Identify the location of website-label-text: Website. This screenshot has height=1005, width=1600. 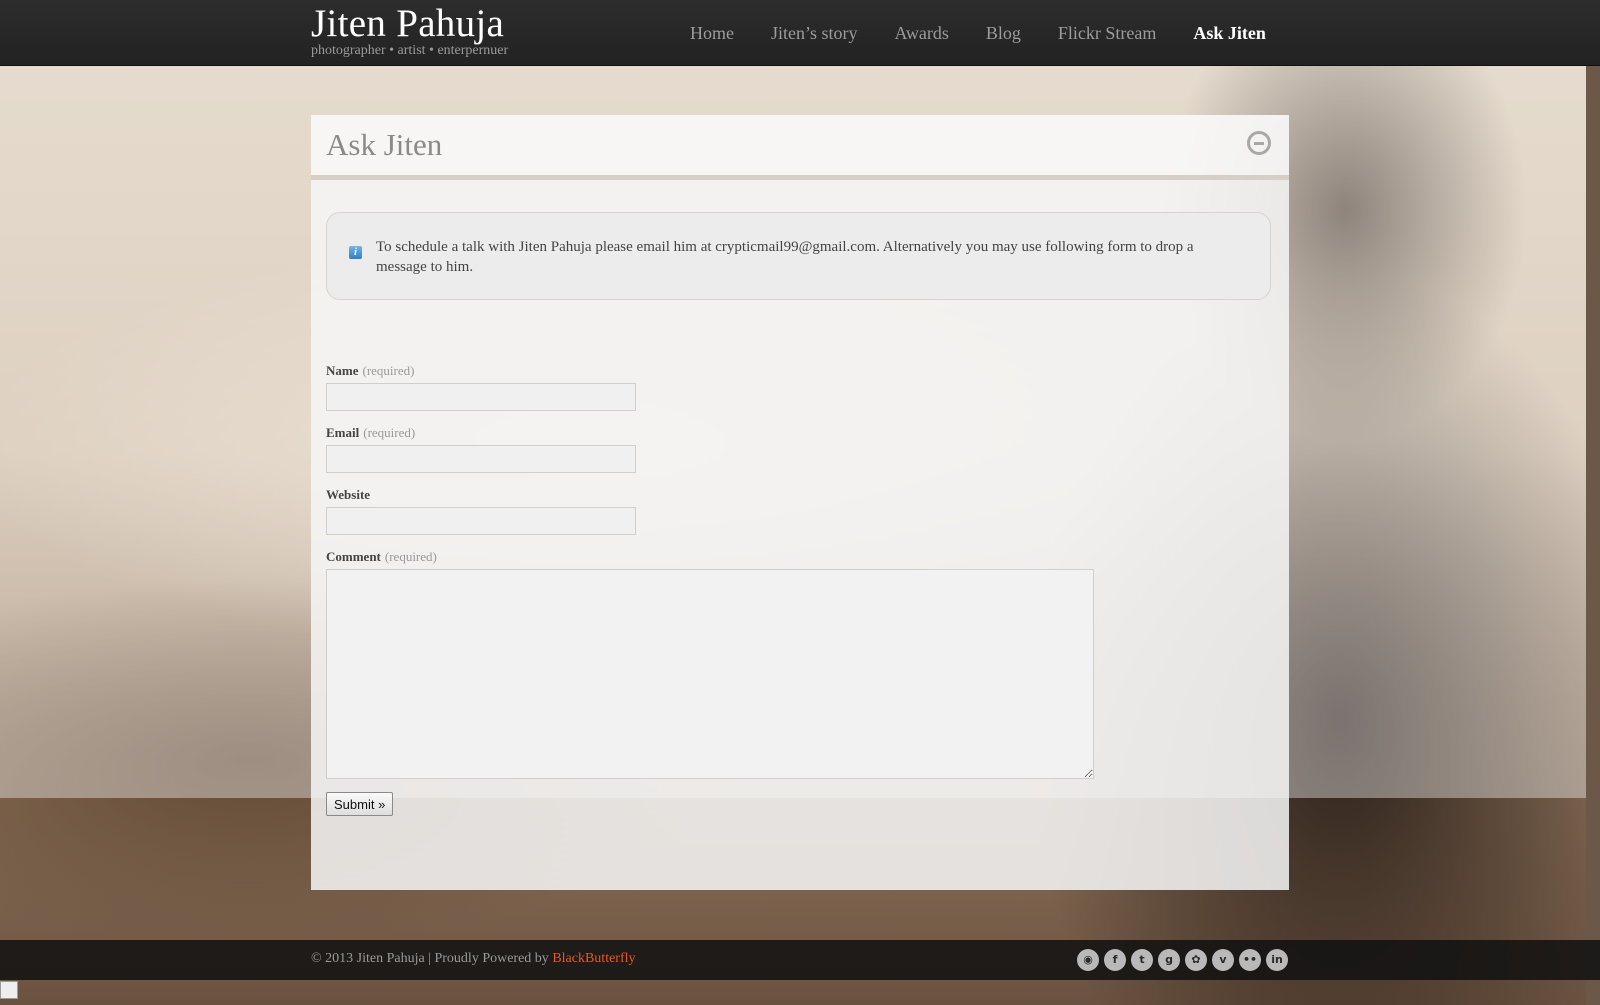
(348, 494).